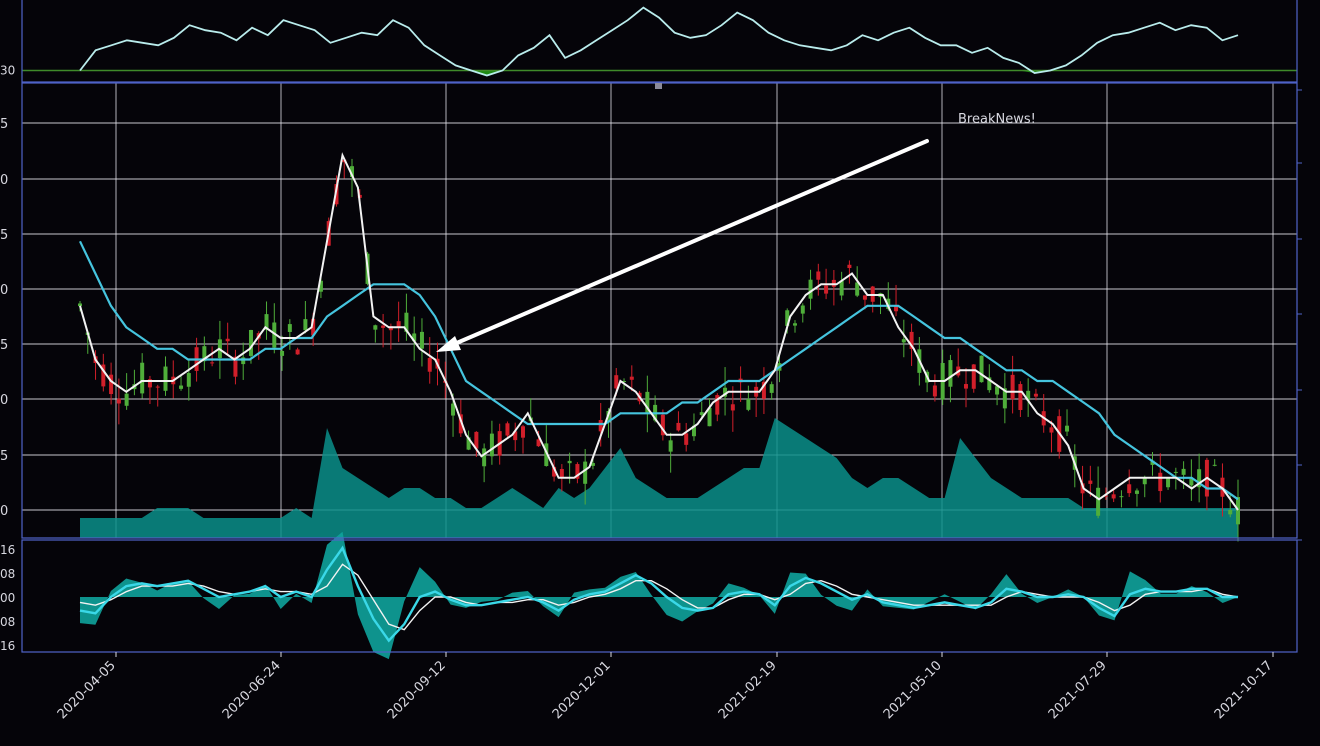  I want to click on rsi-line, so click(659, 41).